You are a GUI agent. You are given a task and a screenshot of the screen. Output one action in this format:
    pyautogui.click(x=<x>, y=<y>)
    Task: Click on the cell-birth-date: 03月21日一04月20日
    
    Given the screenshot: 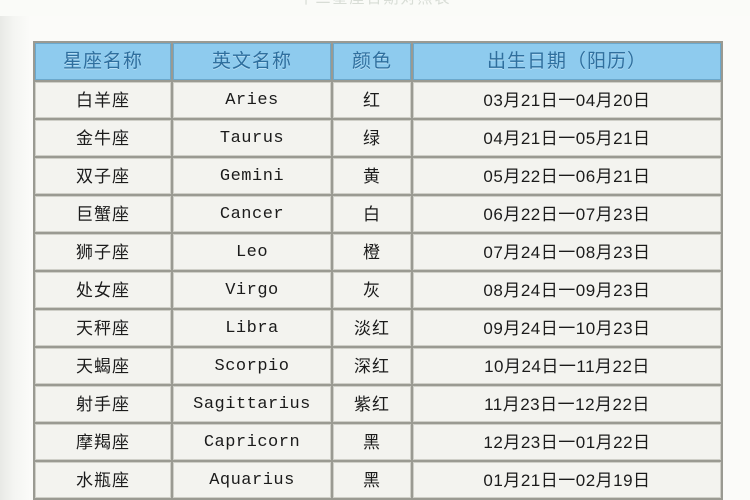 What is the action you would take?
    pyautogui.click(x=567, y=100)
    